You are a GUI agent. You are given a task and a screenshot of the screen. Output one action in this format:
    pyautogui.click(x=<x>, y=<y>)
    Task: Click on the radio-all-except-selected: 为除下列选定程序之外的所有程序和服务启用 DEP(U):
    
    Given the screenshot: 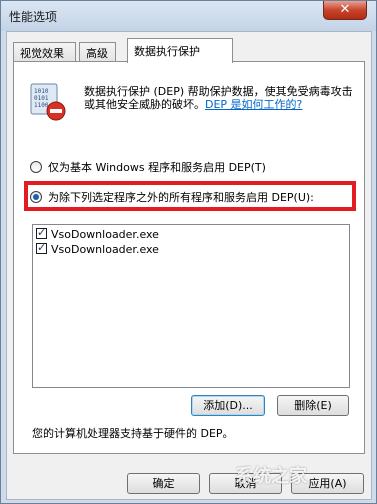 What is the action you would take?
    pyautogui.click(x=172, y=197)
    